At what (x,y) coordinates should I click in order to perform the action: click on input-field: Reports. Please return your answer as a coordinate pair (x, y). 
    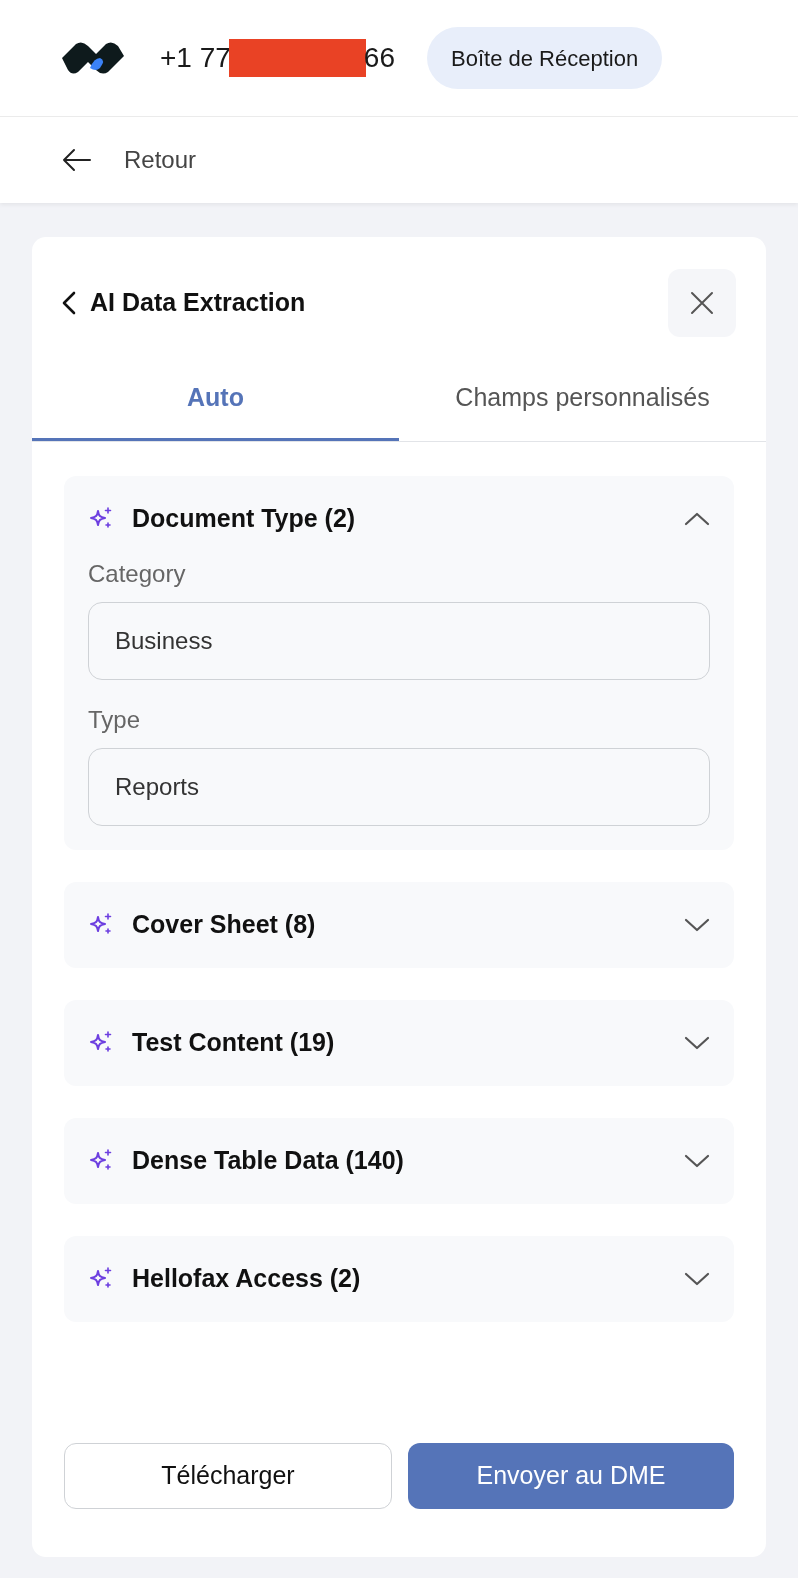
    Looking at the image, I should click on (399, 787).